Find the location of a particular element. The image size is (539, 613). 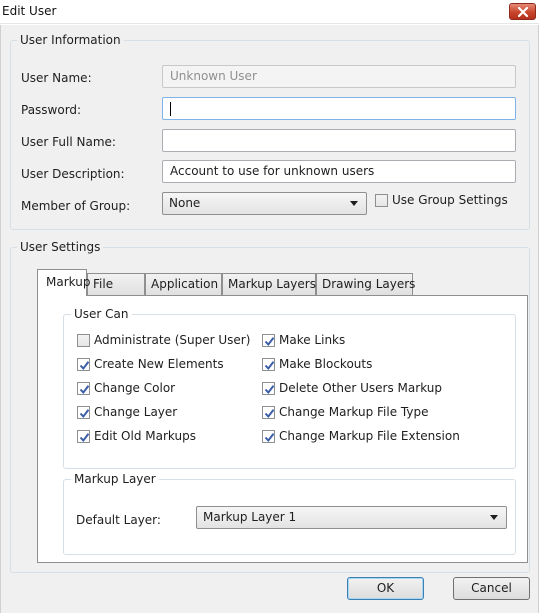

use-group-settings-label: Use Group Settings is located at coordinates (450, 200).